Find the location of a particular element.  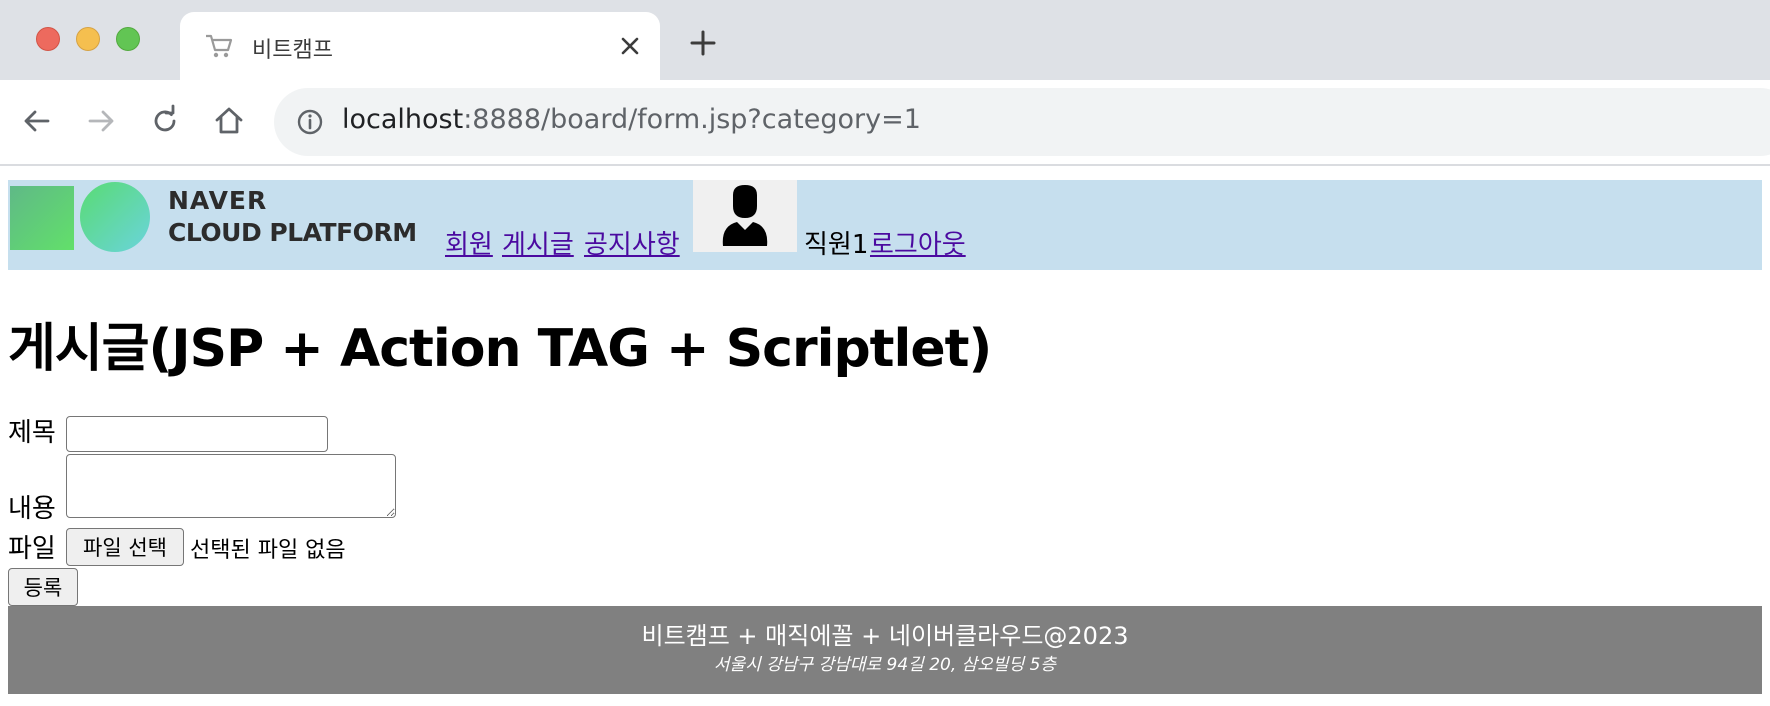

address-bar: localhost:8888/board/form.jsp?category=1 is located at coordinates (1022, 122).